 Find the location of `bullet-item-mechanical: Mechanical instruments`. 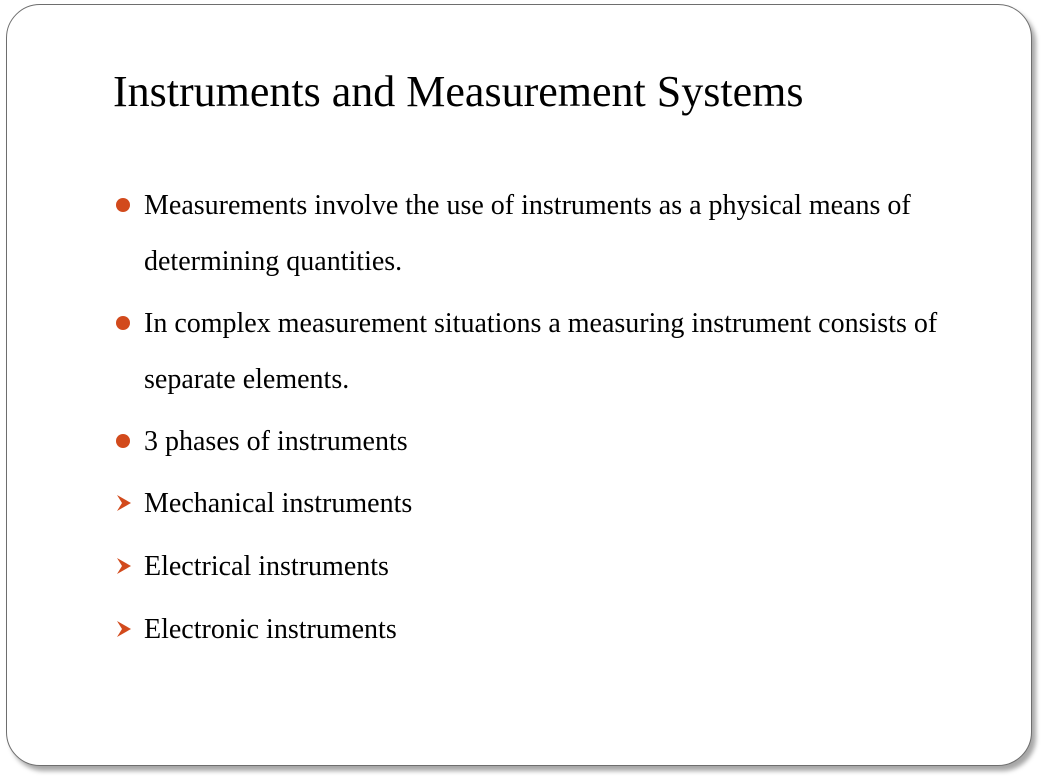

bullet-item-mechanical: Mechanical instruments is located at coordinates (553, 504).